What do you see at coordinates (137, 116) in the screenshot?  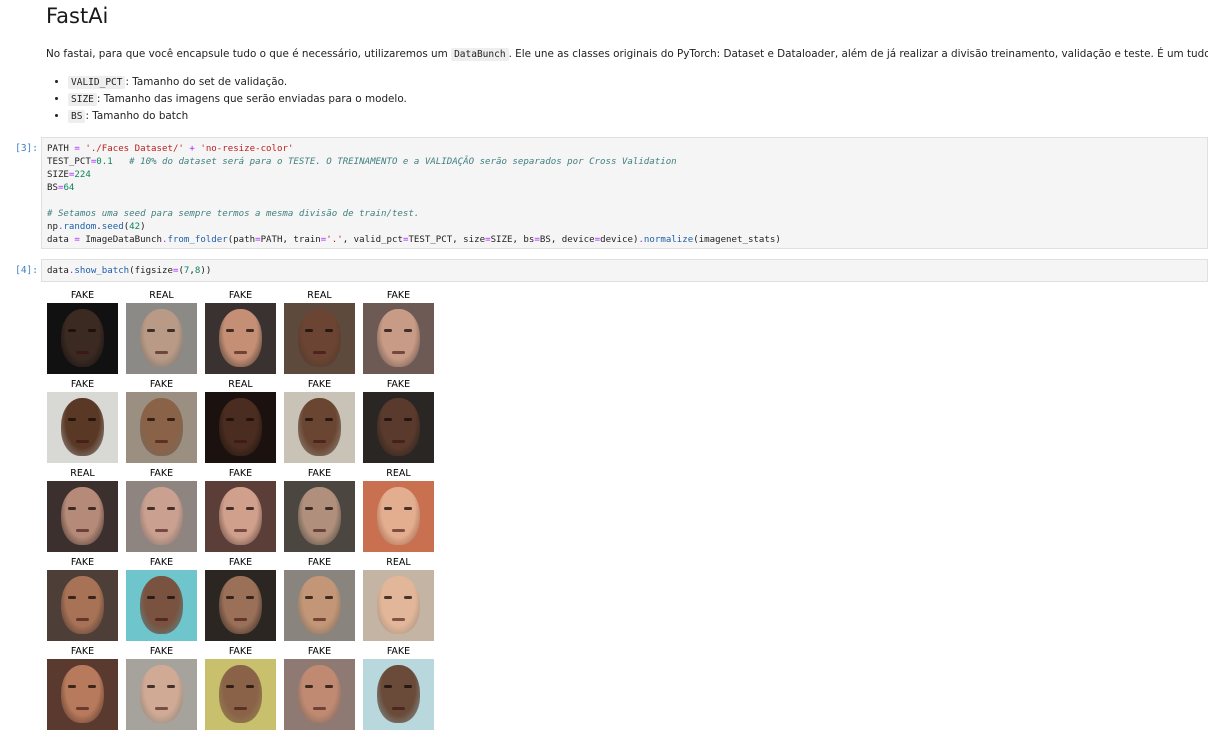 I see `parameter-description: : Tamanho do batch` at bounding box center [137, 116].